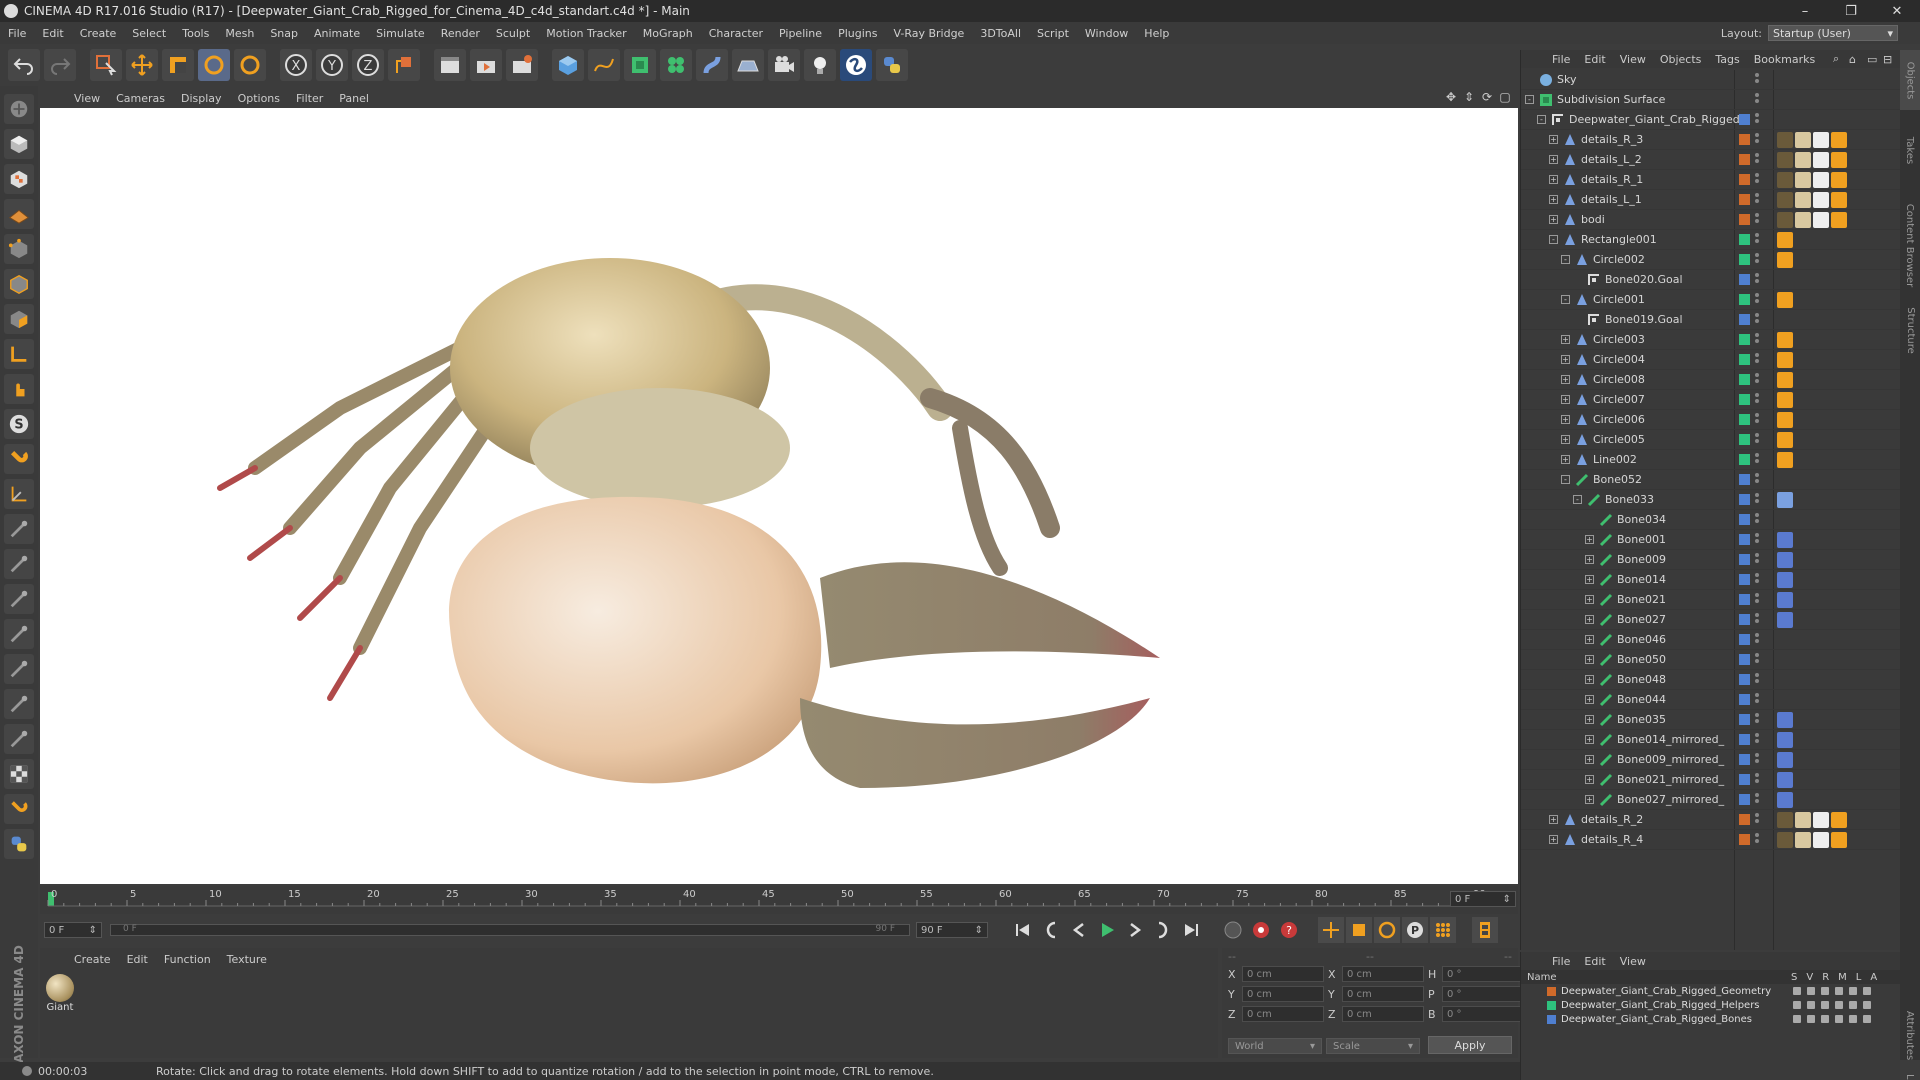 Image resolution: width=1920 pixels, height=1080 pixels. What do you see at coordinates (1711, 500) in the screenshot?
I see `object-row-bone033: - Bone033` at bounding box center [1711, 500].